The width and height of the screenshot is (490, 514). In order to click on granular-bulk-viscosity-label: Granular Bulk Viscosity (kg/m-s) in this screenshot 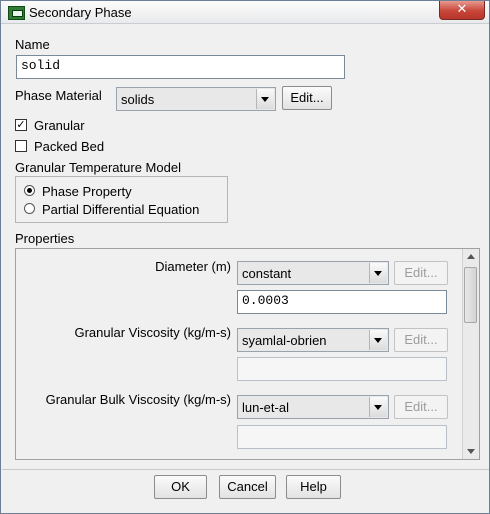, I will do `click(138, 399)`.